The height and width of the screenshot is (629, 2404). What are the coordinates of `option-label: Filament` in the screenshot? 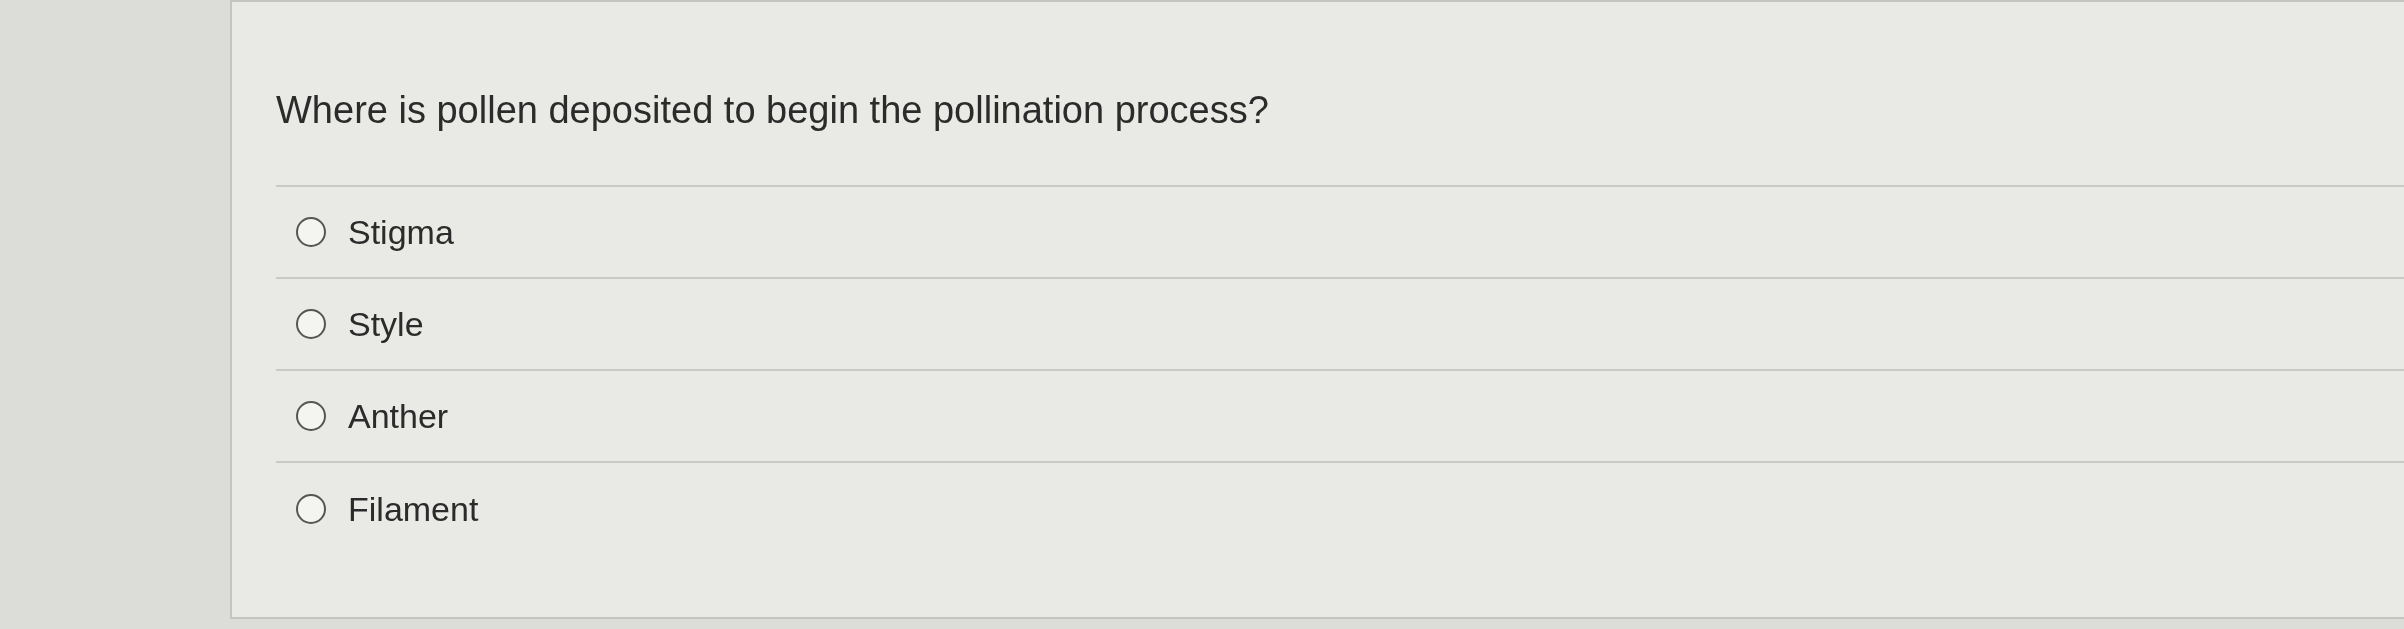 It's located at (413, 509).